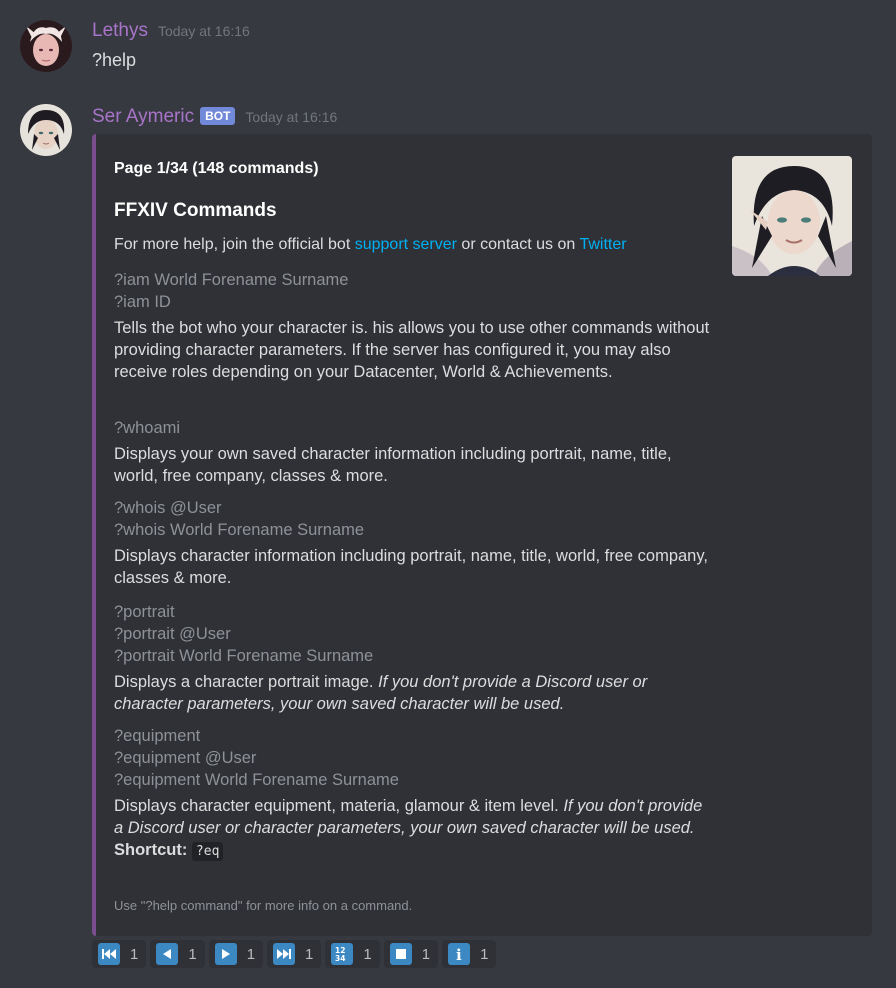 The image size is (896, 988). Describe the element at coordinates (144, 612) in the screenshot. I see `field-command: ?portrait` at that location.